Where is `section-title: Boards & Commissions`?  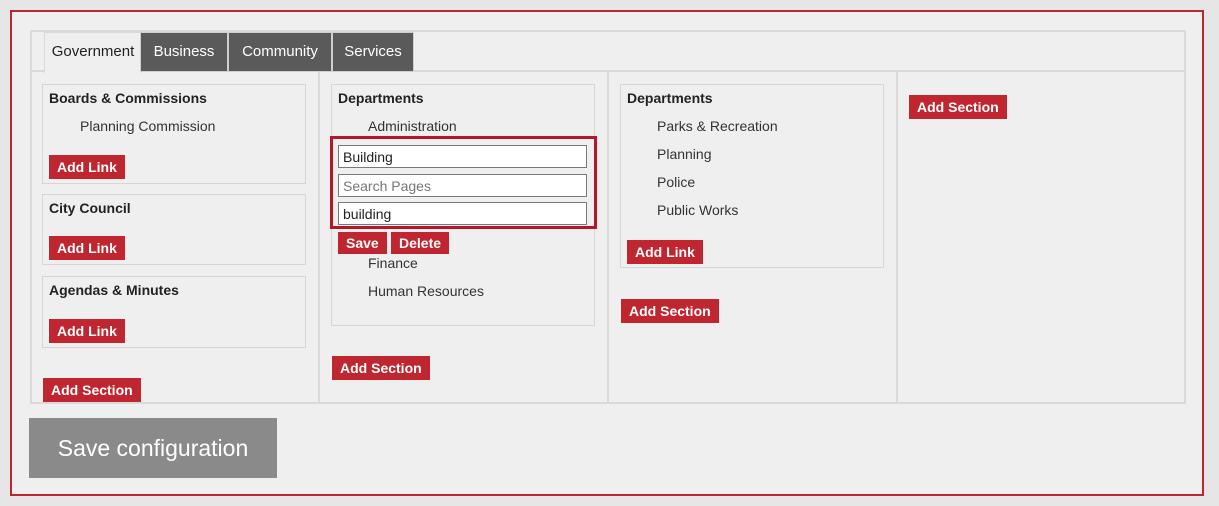 section-title: Boards & Commissions is located at coordinates (128, 98).